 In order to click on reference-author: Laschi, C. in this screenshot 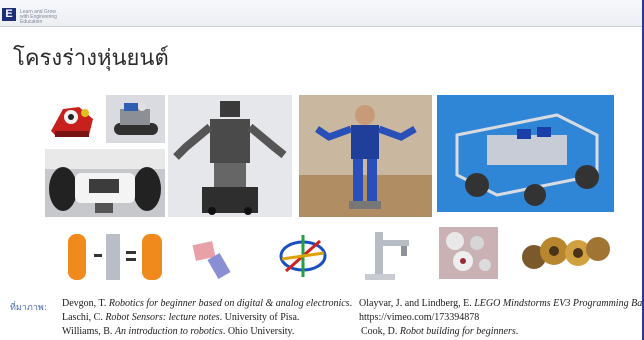, I will do `click(84, 317)`.